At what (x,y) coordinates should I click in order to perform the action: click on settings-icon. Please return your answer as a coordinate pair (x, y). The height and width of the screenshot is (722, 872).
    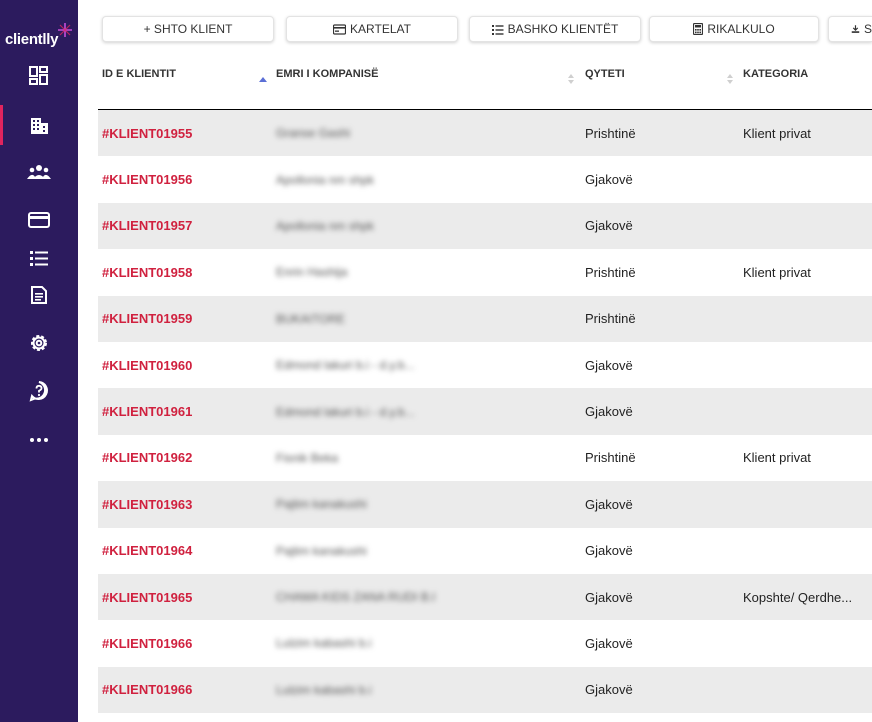
    Looking at the image, I should click on (39, 343).